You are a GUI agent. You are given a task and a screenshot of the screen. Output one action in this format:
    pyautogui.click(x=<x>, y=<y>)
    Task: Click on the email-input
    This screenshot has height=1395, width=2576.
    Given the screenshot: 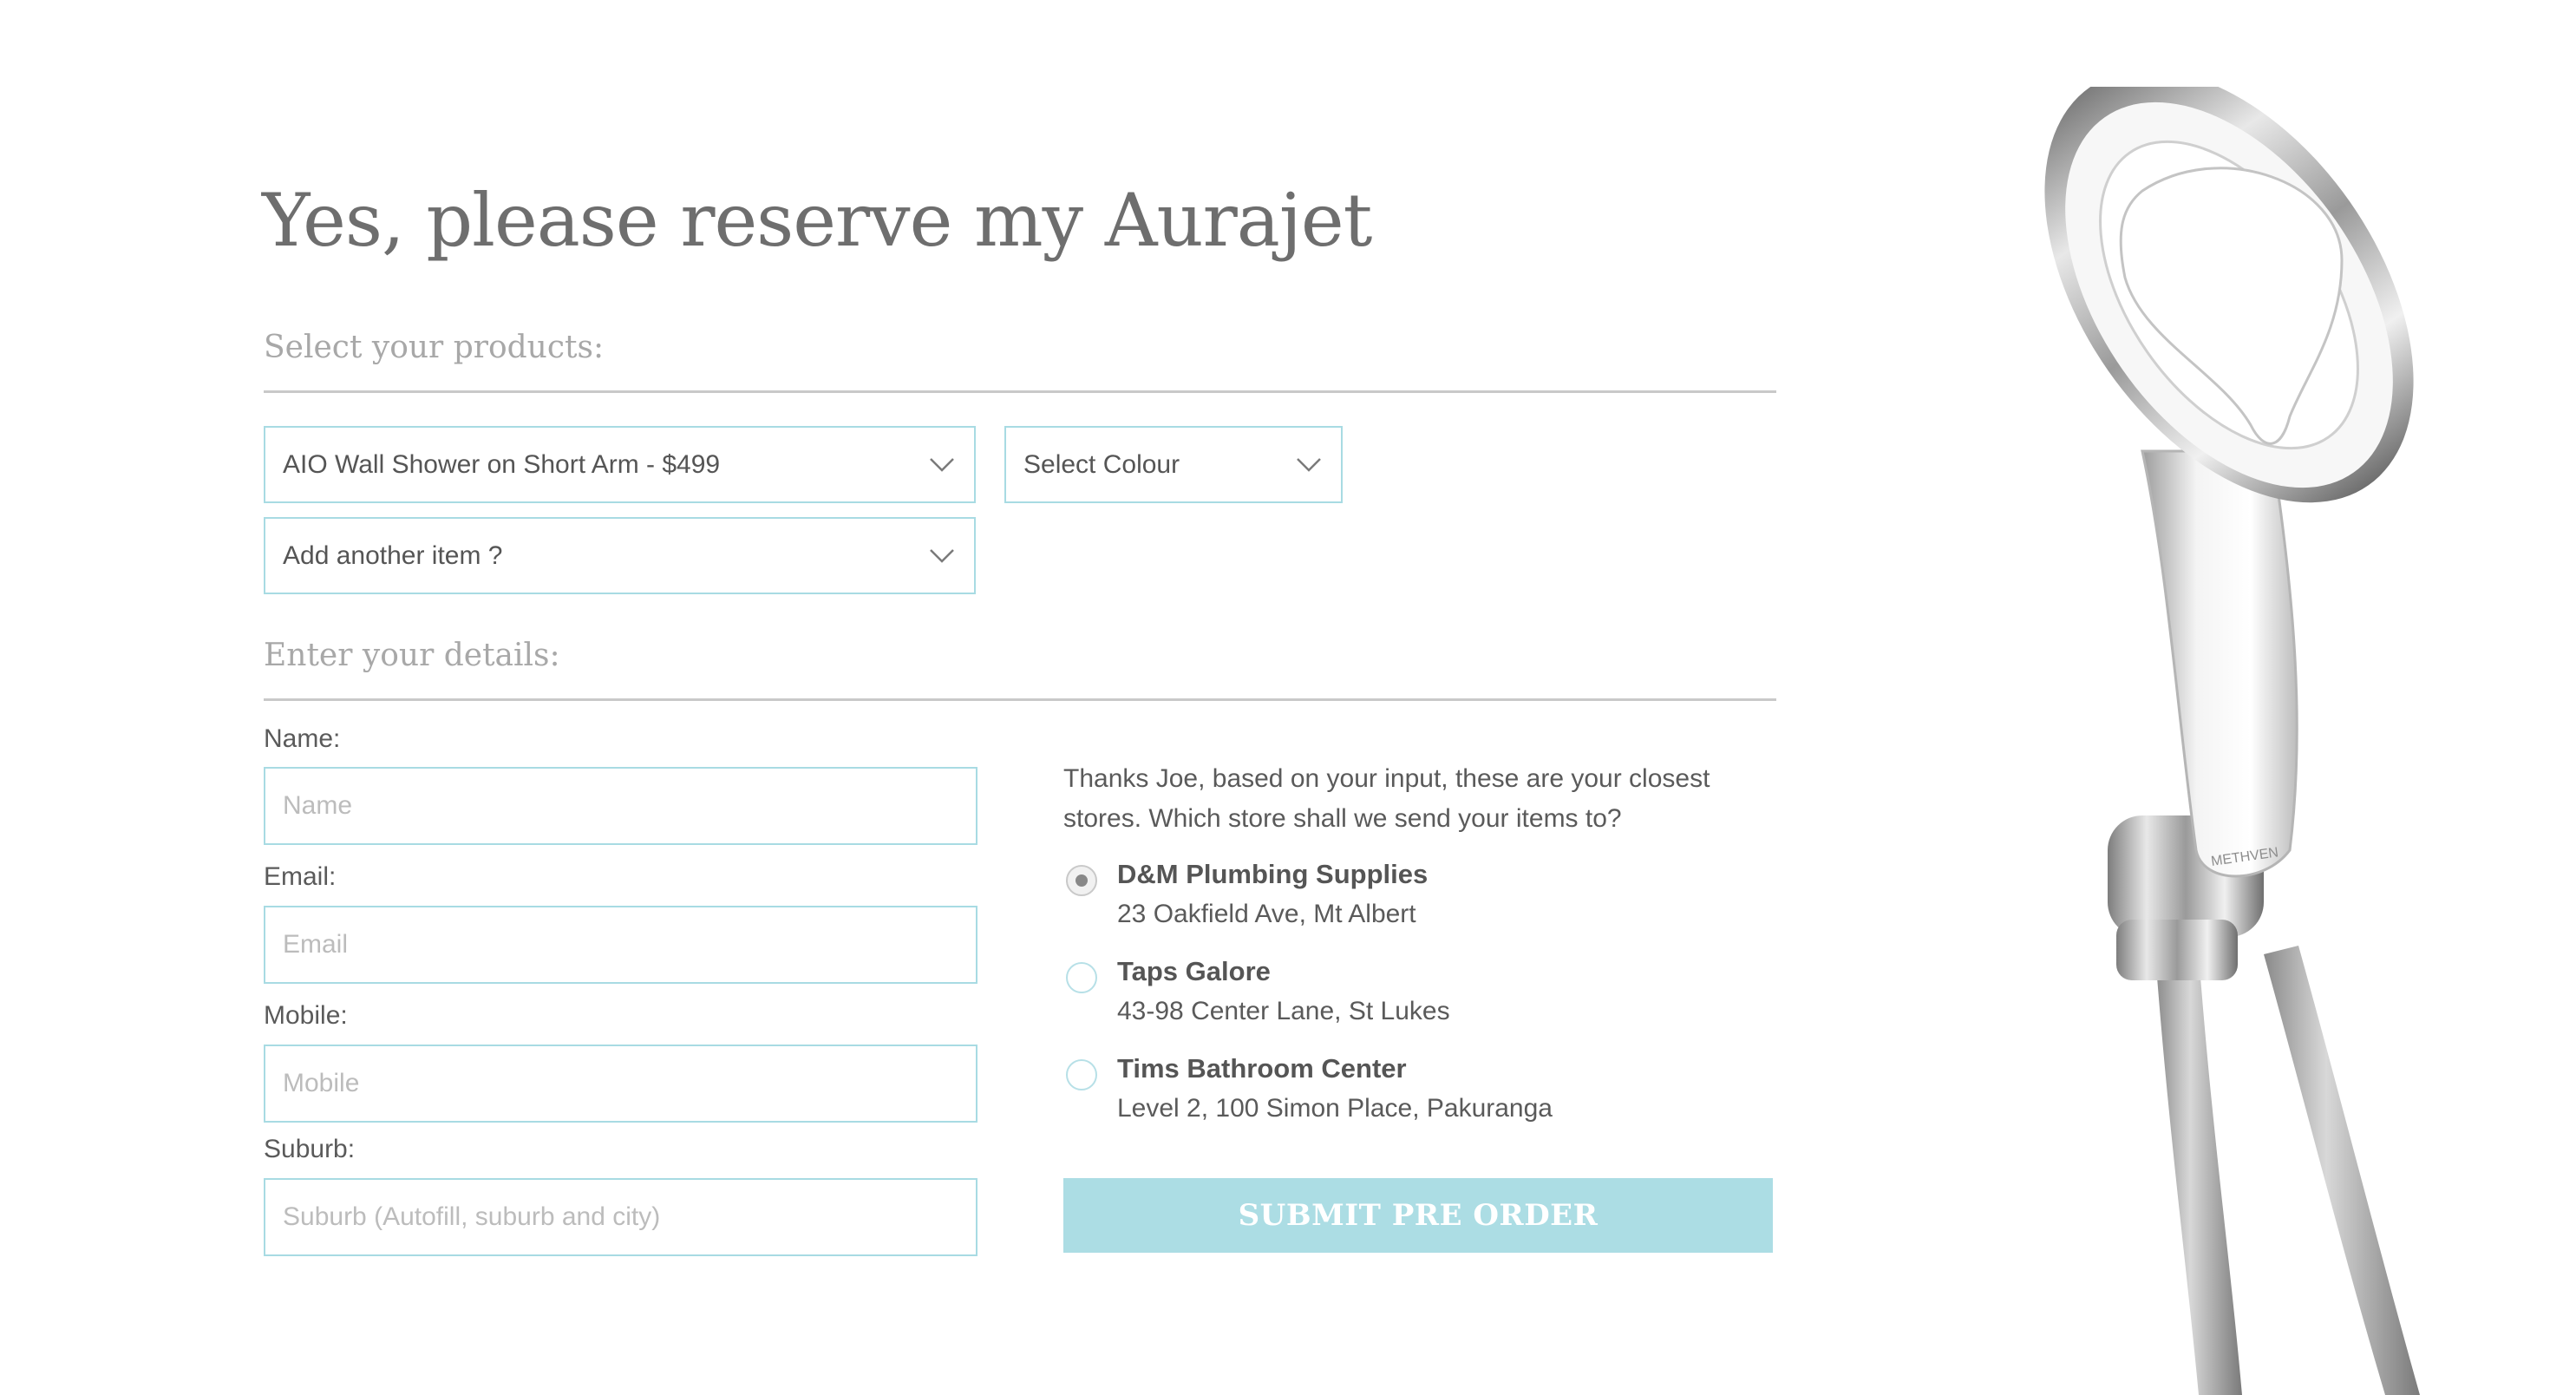 What is the action you would take?
    pyautogui.click(x=620, y=945)
    